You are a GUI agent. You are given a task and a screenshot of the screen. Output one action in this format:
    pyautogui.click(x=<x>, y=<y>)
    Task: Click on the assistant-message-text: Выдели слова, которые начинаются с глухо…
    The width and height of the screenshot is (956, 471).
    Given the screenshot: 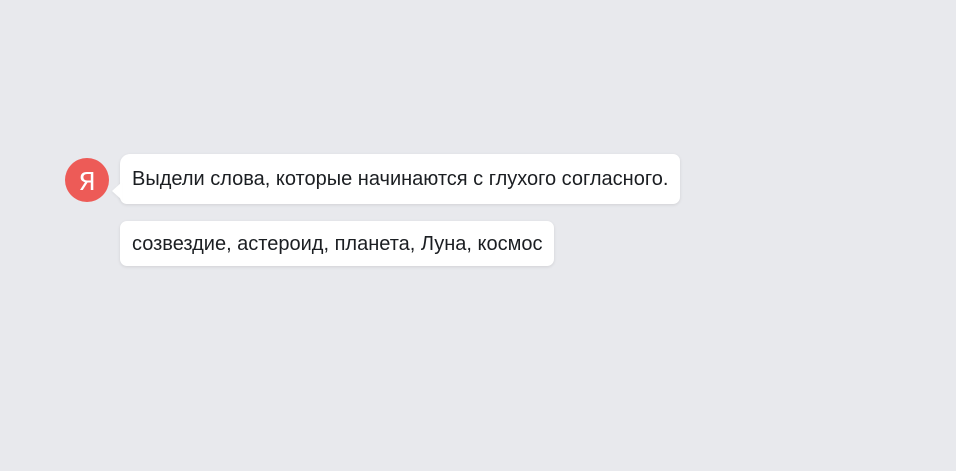 What is the action you would take?
    pyautogui.click(x=400, y=179)
    